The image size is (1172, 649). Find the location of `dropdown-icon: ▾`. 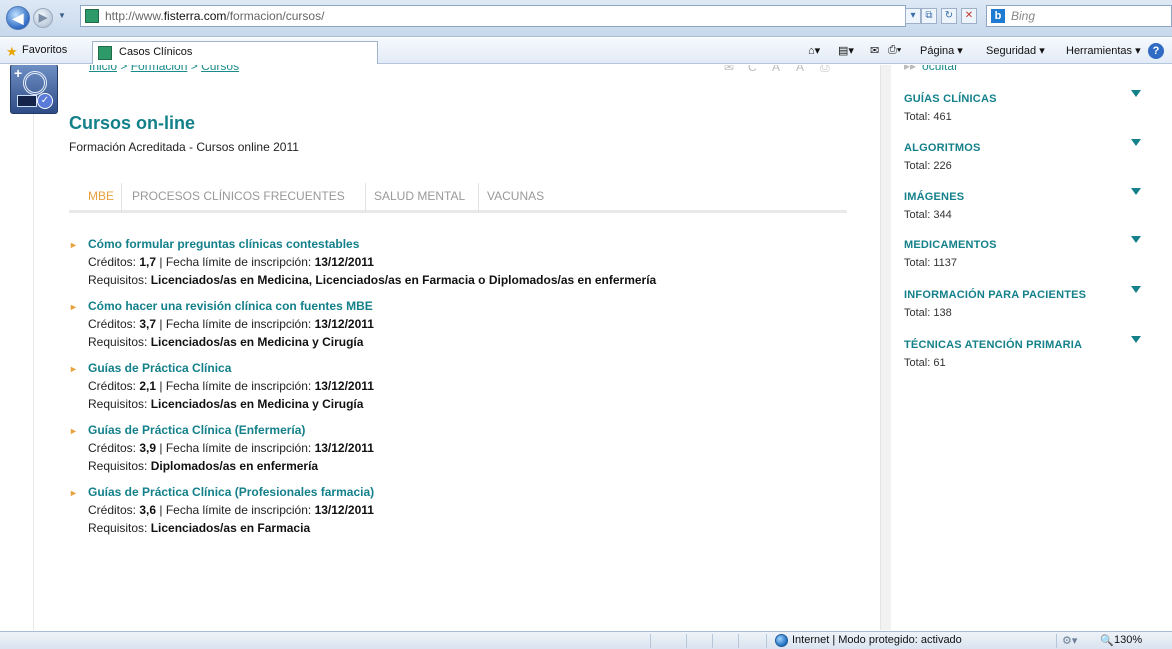

dropdown-icon: ▾ is located at coordinates (913, 16).